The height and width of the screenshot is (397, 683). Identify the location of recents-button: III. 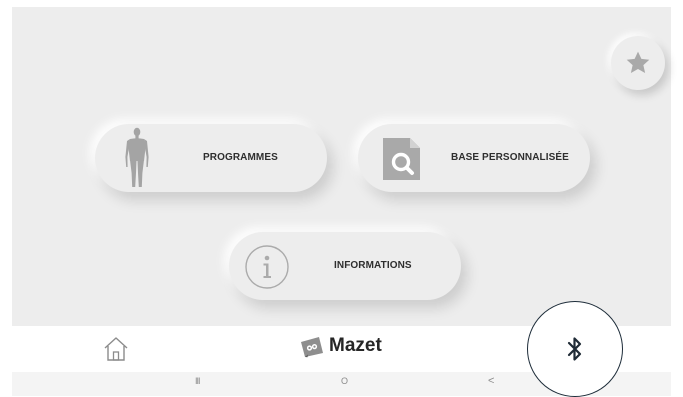
(197, 381).